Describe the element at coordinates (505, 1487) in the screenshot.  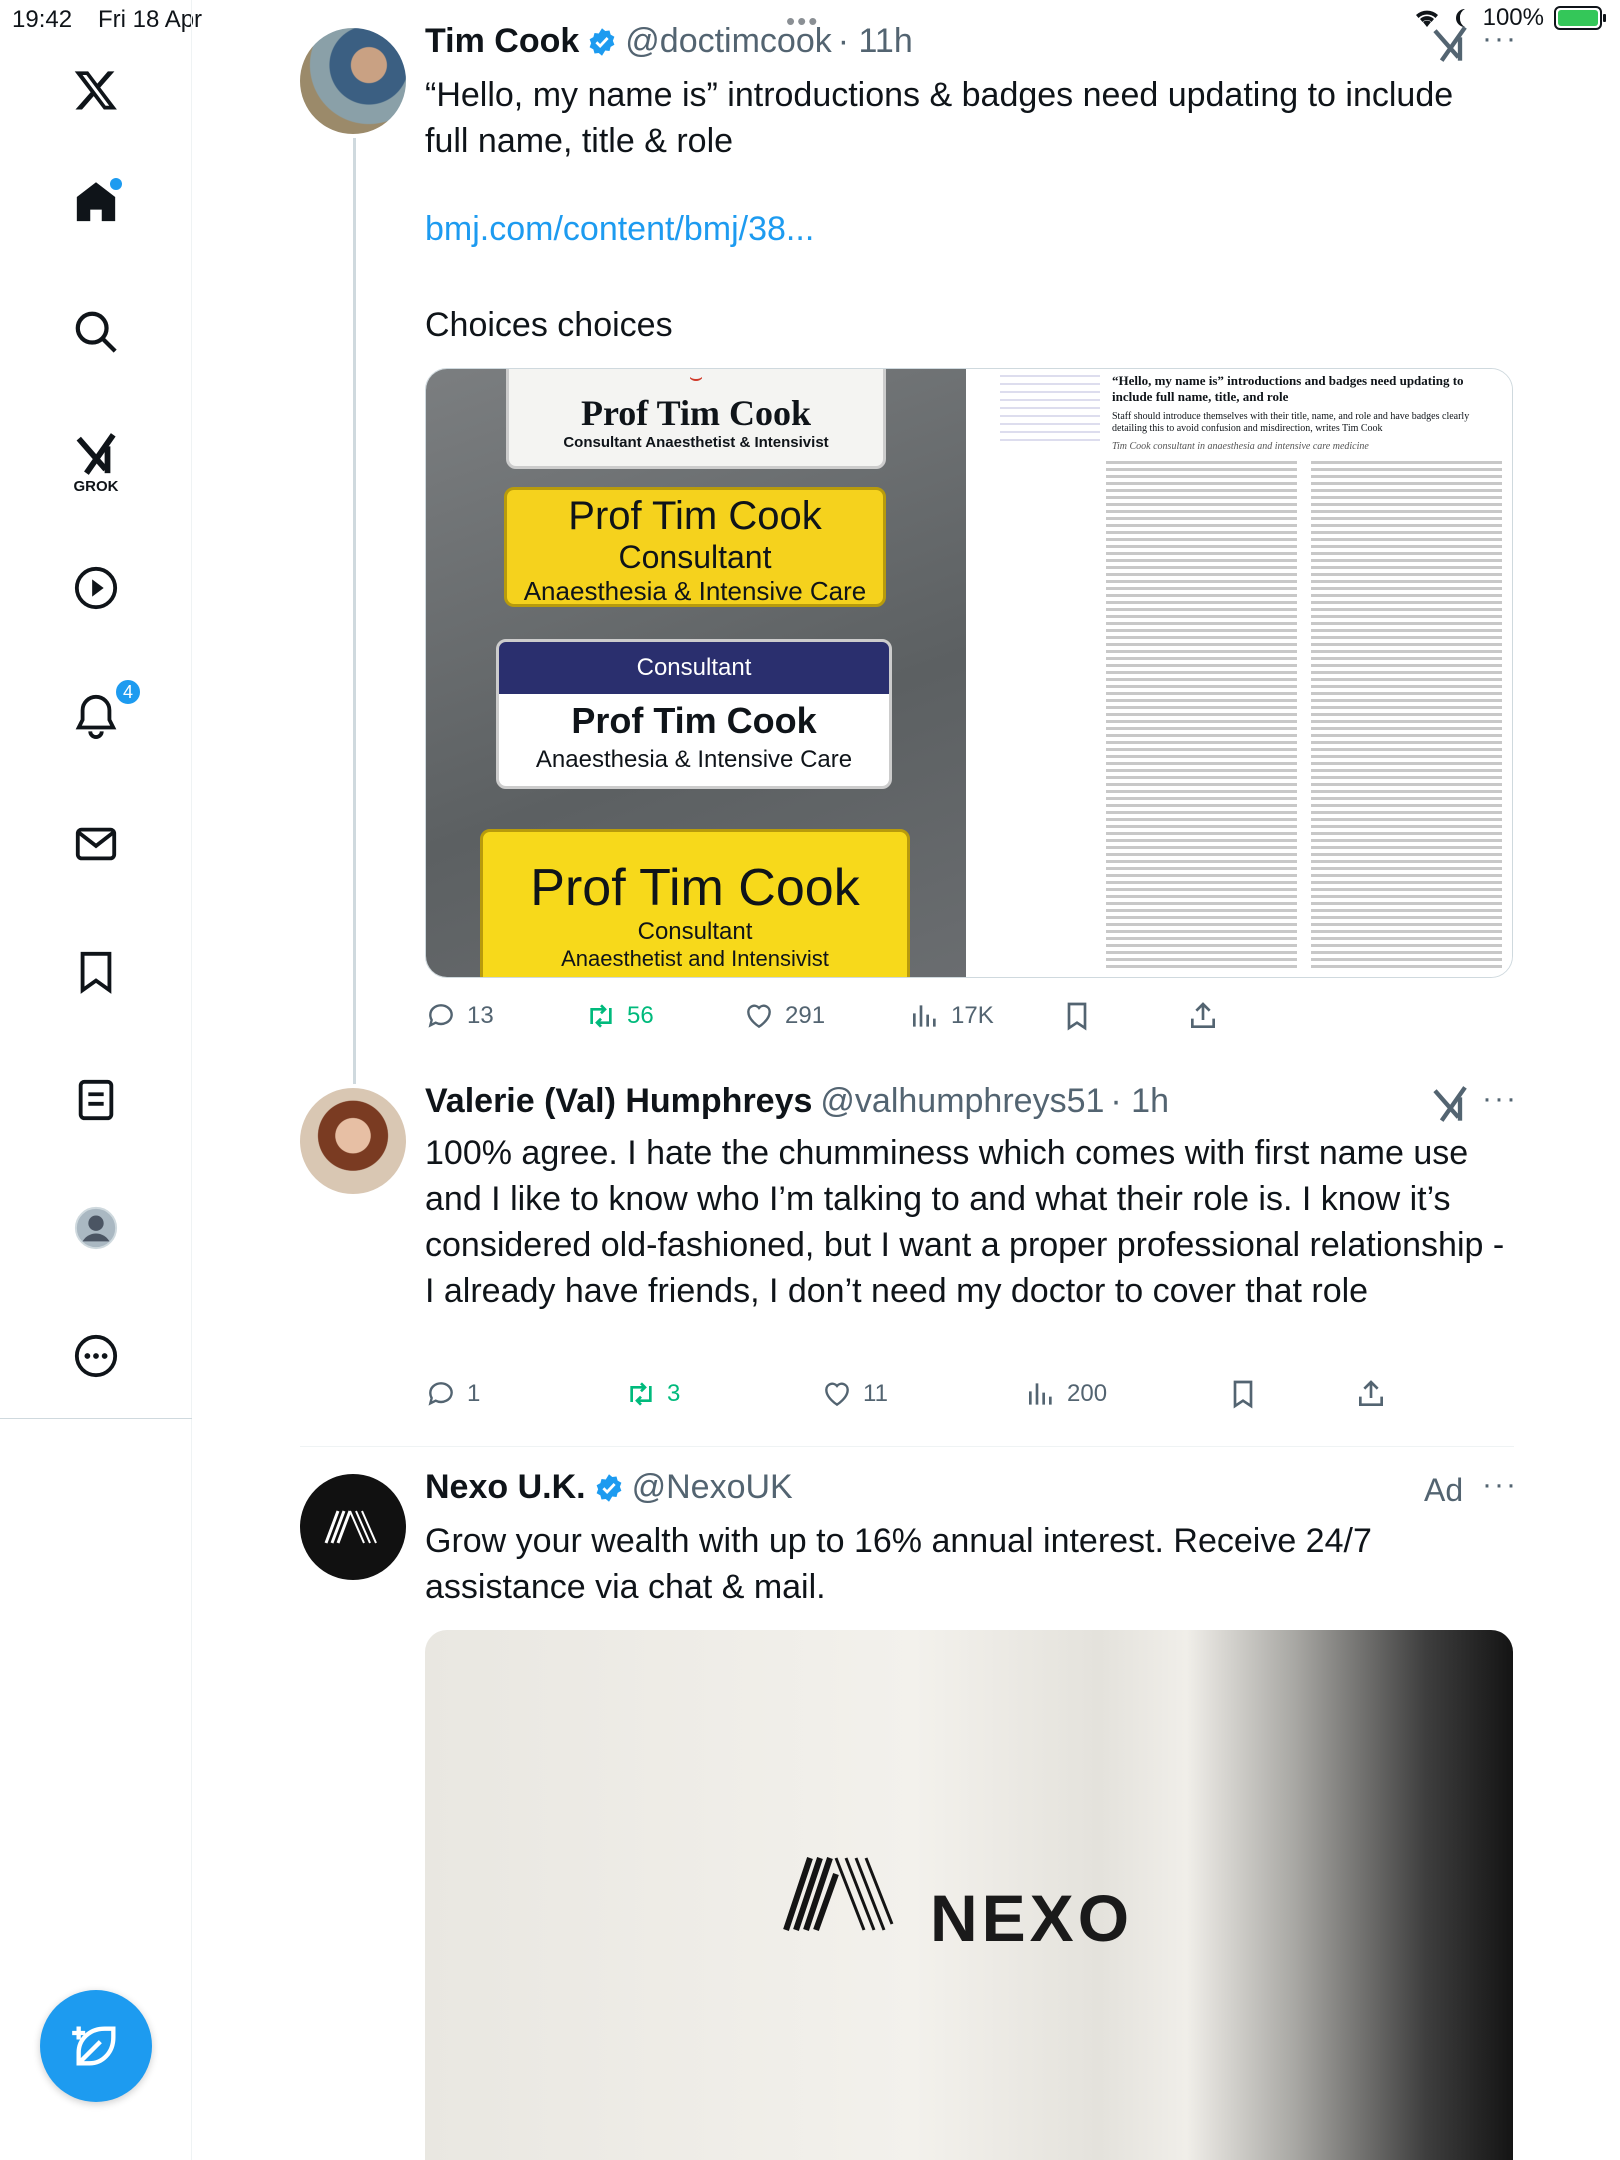
I see `author-name: Nexo U.K.` at that location.